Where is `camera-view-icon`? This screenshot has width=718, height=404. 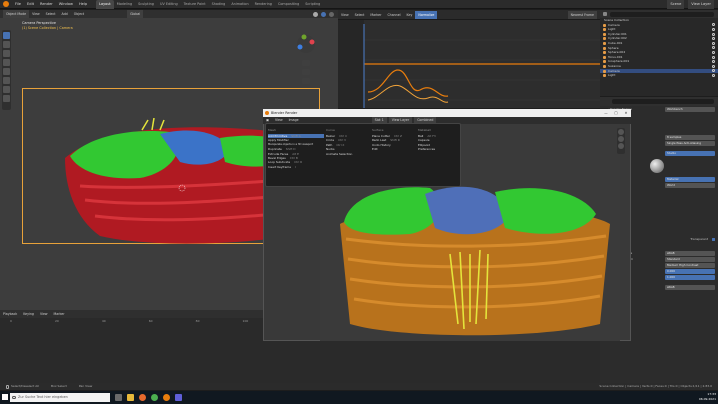 camera-view-icon is located at coordinates (621, 146).